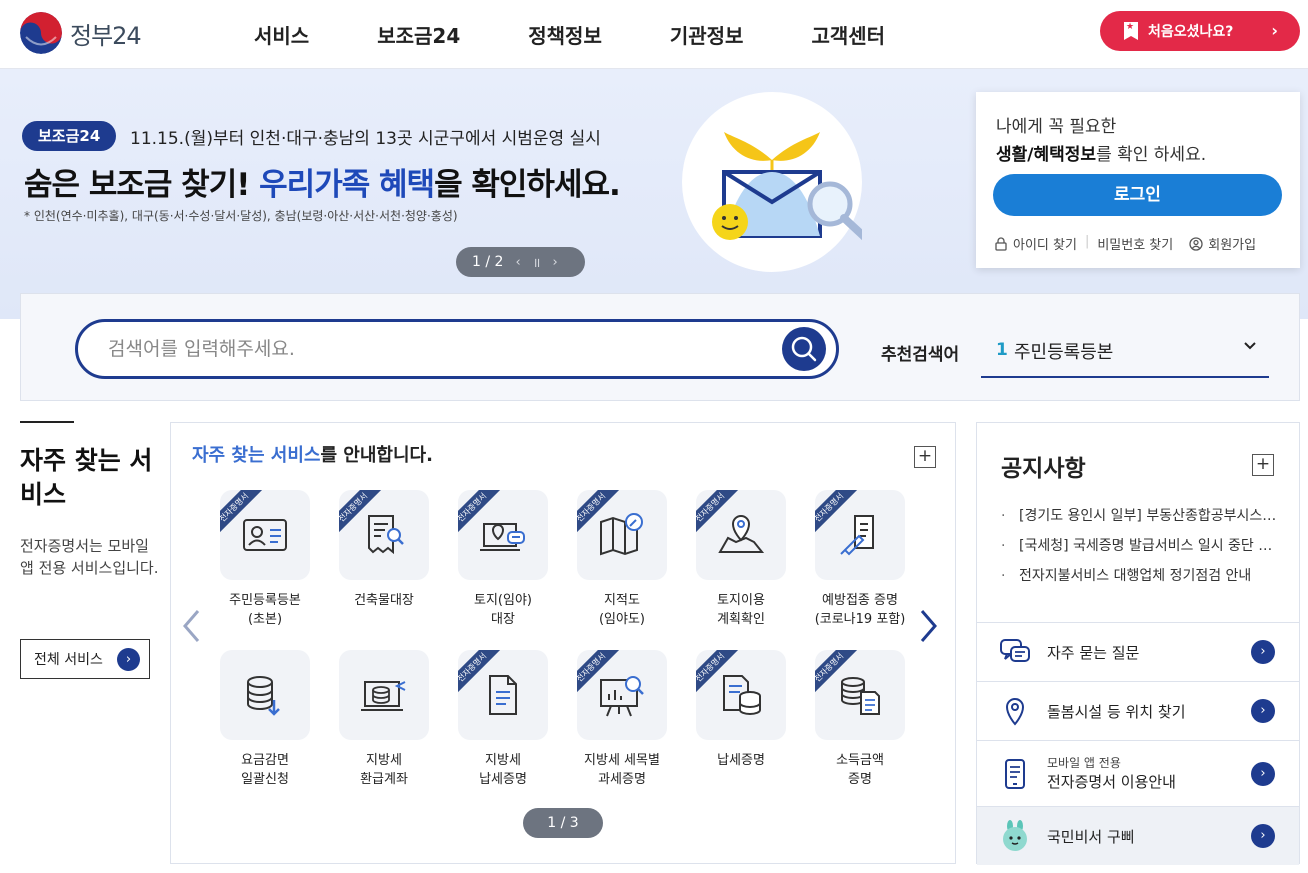 This screenshot has width=1308, height=873. I want to click on find-id-link: 아이디 찾기, so click(1035, 243).